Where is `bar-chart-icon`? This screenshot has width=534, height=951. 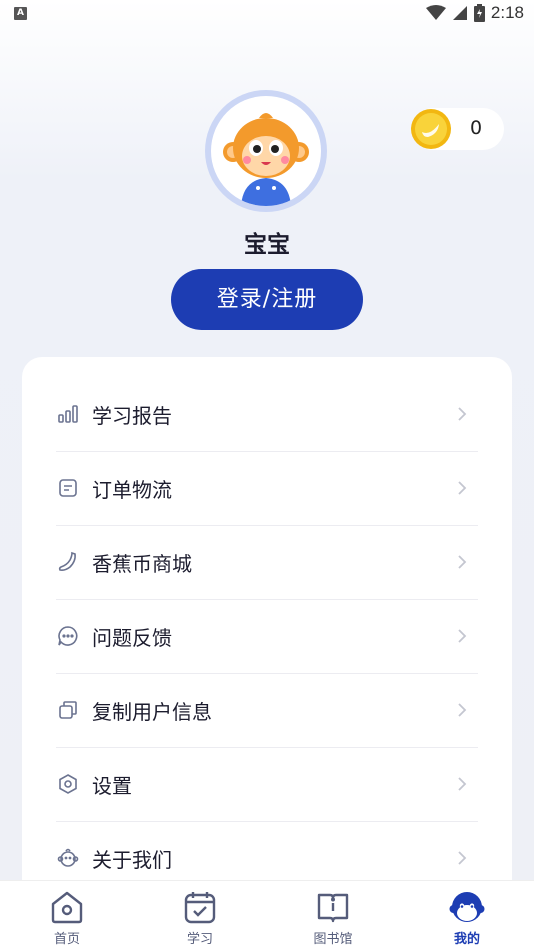 bar-chart-icon is located at coordinates (68, 414).